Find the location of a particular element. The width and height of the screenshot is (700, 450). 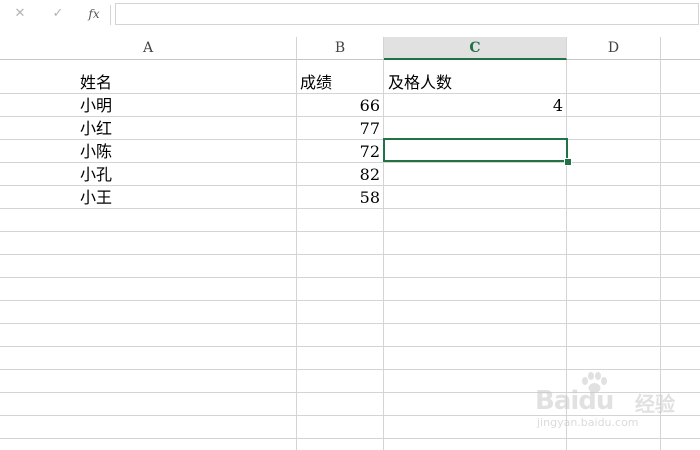

cell-c1: 及格人数 is located at coordinates (420, 83).